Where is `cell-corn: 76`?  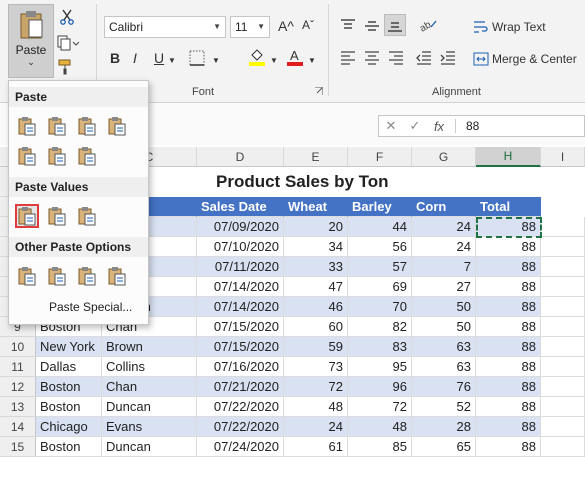 cell-corn: 76 is located at coordinates (444, 387).